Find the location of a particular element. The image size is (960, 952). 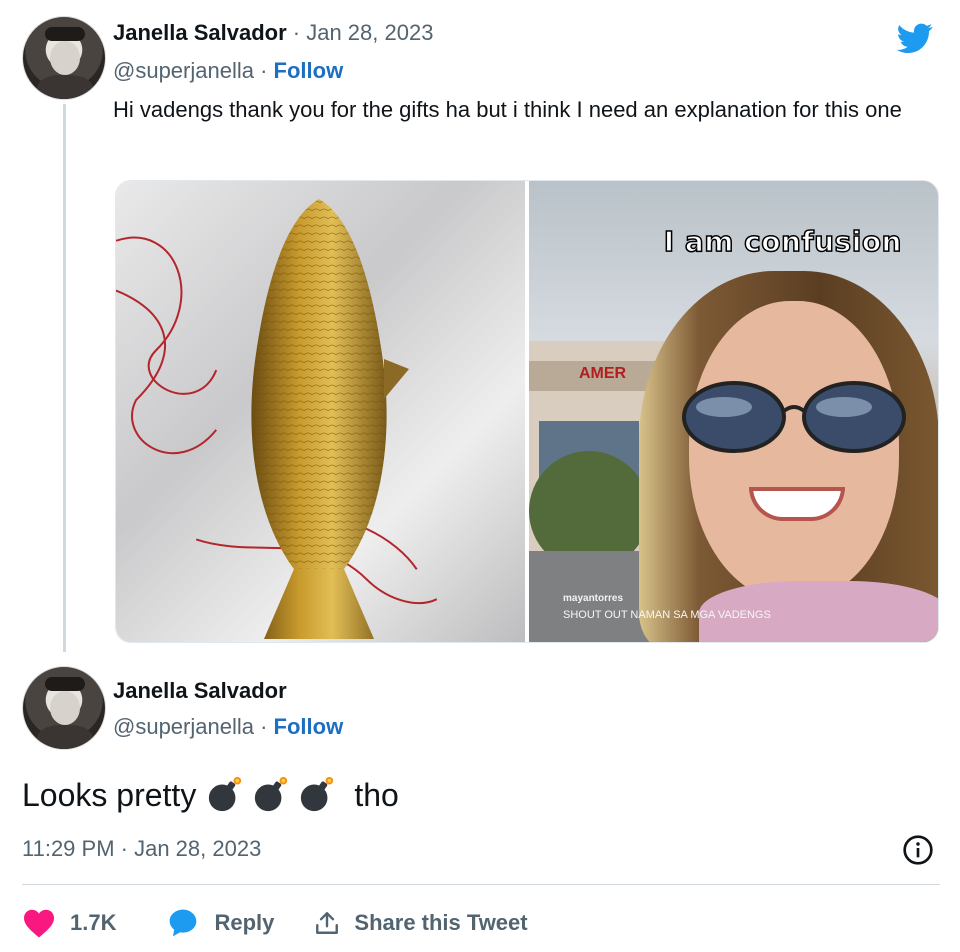

tweet1-handle-row: @superjanella · Follow is located at coordinates (228, 71).